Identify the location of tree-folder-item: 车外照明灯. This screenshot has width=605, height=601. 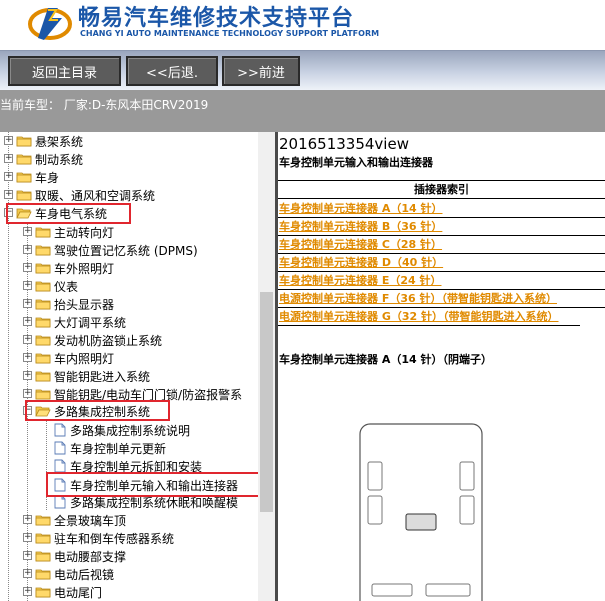
(74, 268).